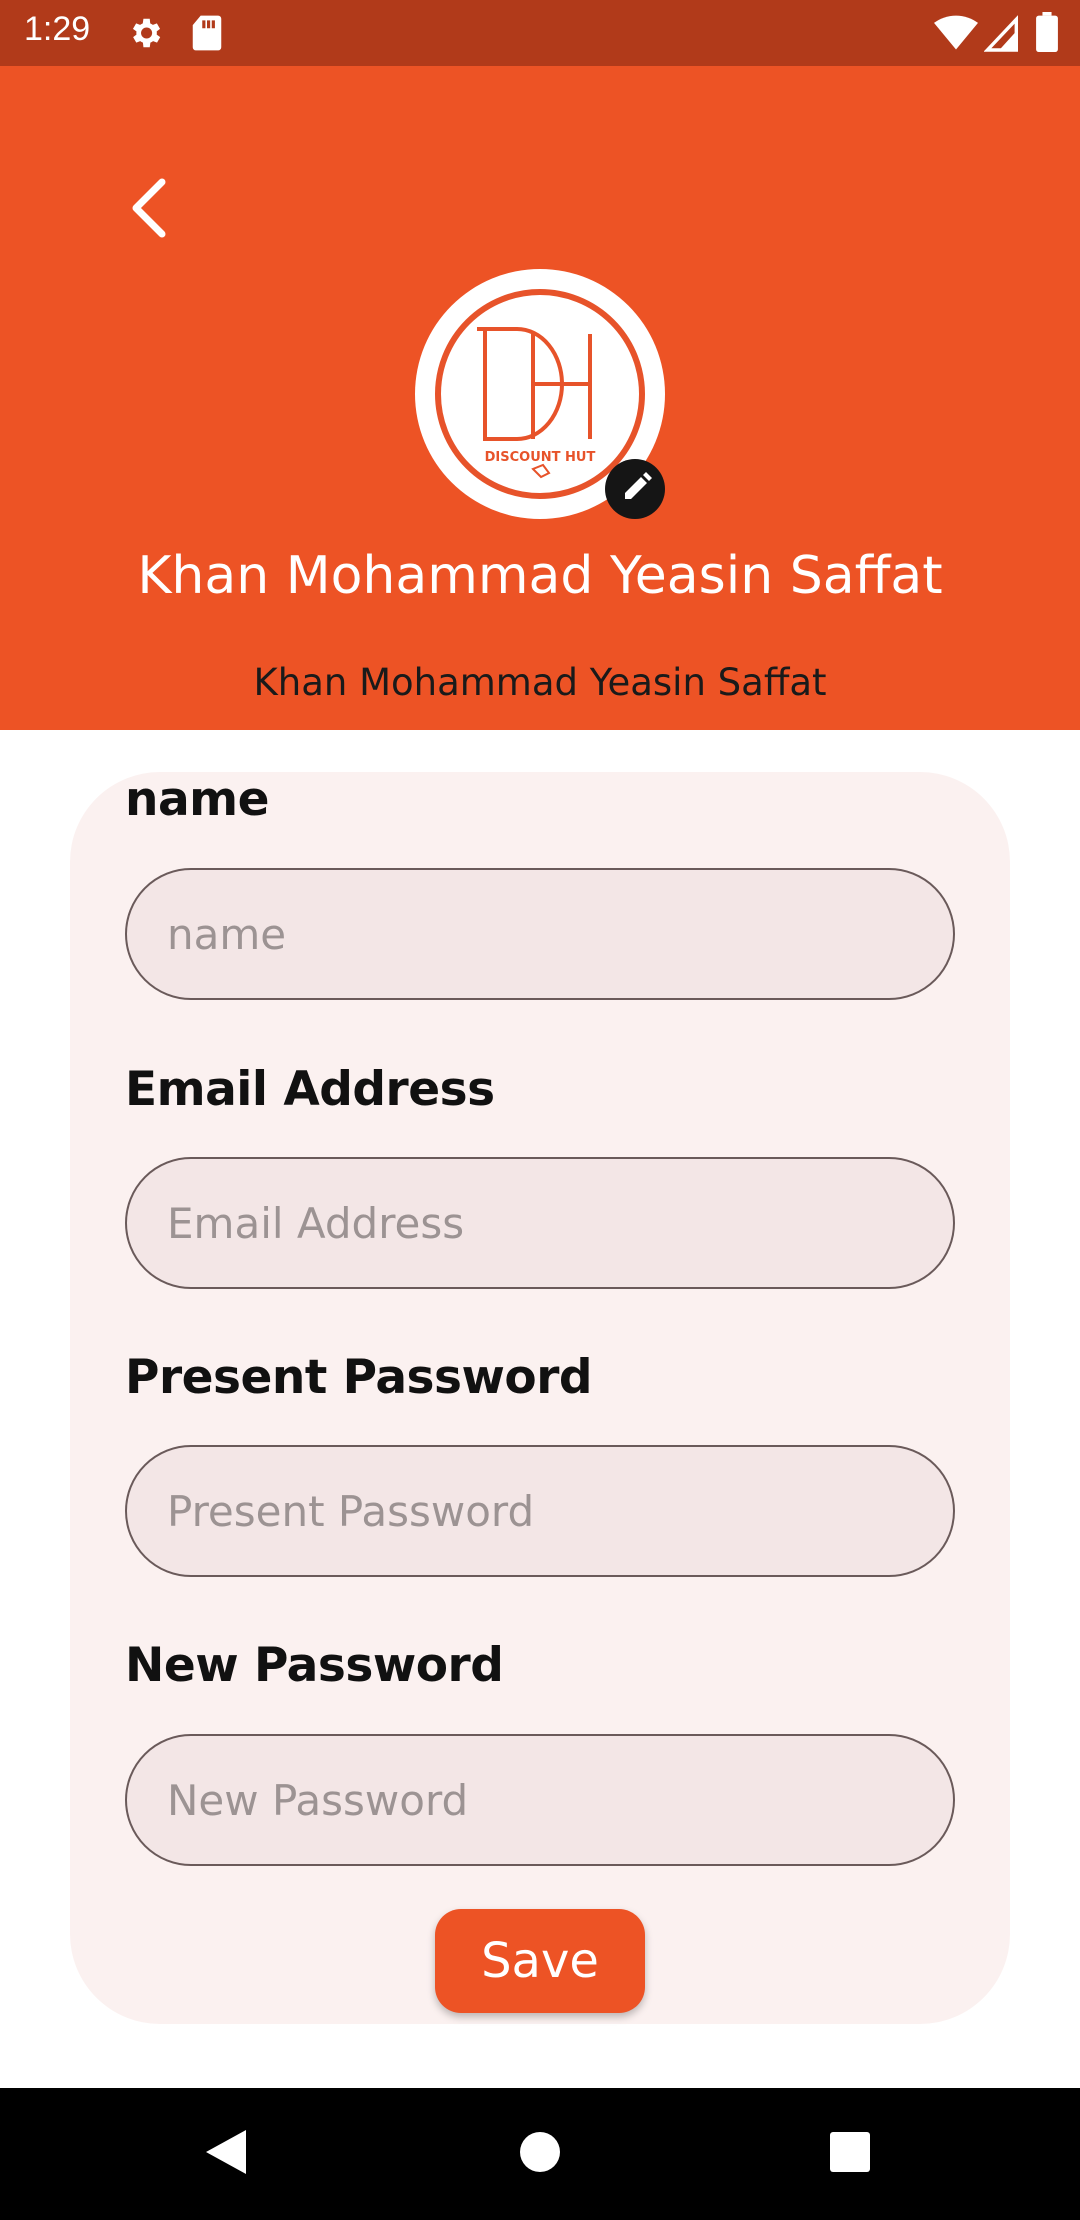 This screenshot has width=1080, height=2220. I want to click on home-circle-icon, so click(540, 2154).